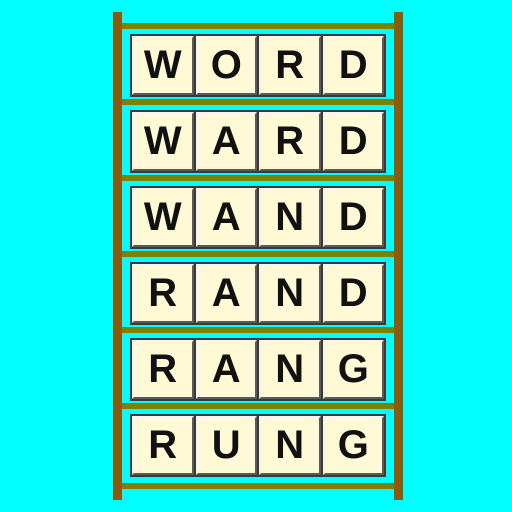 The image size is (512, 512). Describe the element at coordinates (258, 293) in the screenshot. I see `word-row: RAND` at that location.